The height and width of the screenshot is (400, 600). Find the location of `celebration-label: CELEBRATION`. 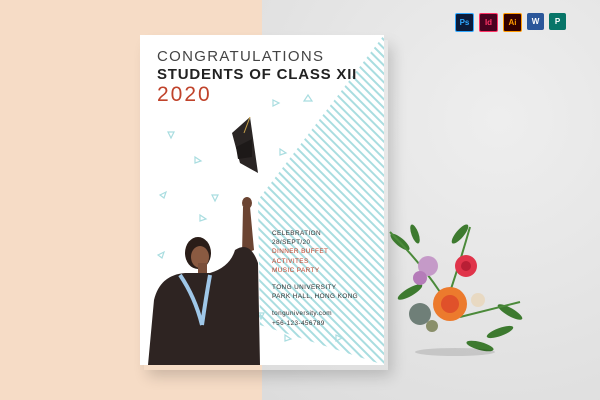

celebration-label: CELEBRATION is located at coordinates (297, 233).